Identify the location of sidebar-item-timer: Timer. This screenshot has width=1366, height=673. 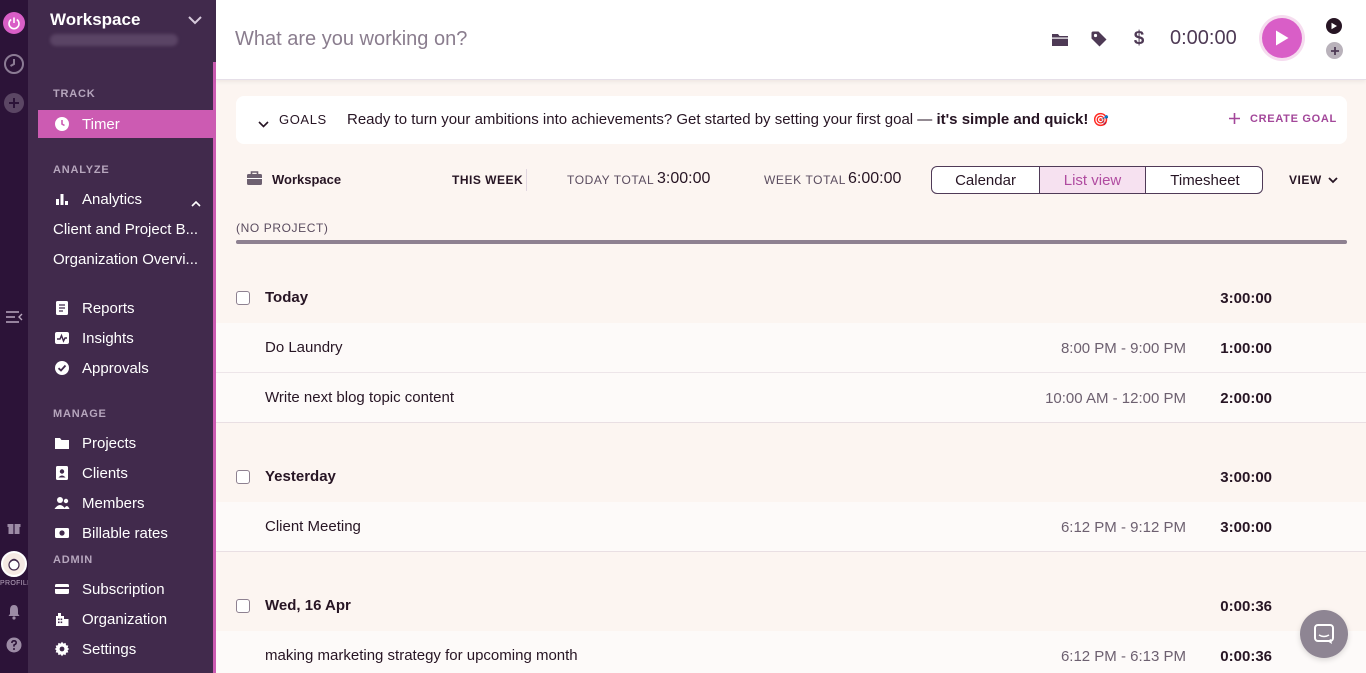
(125, 124).